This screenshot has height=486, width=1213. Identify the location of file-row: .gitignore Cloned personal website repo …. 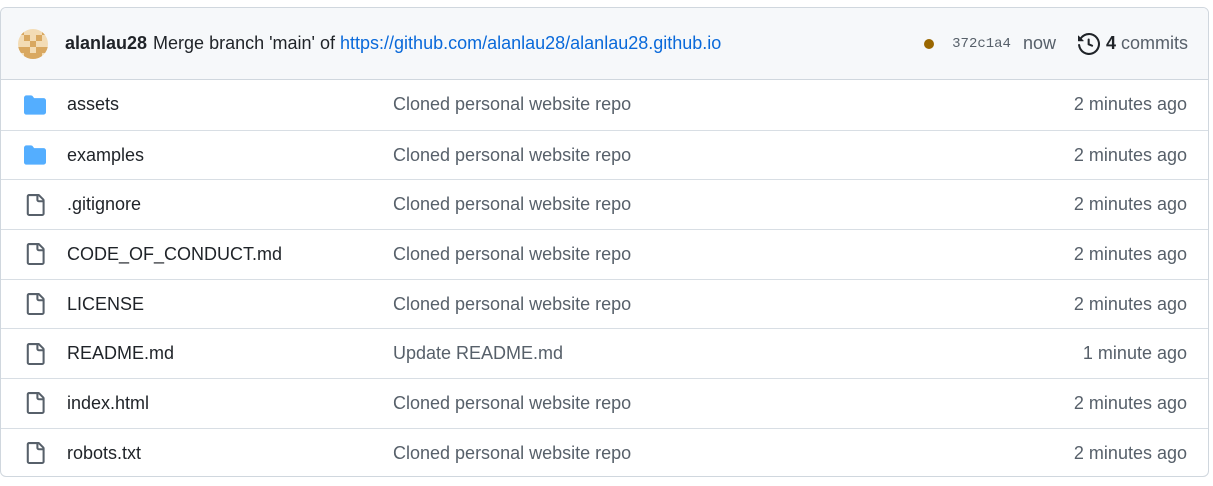
(604, 204).